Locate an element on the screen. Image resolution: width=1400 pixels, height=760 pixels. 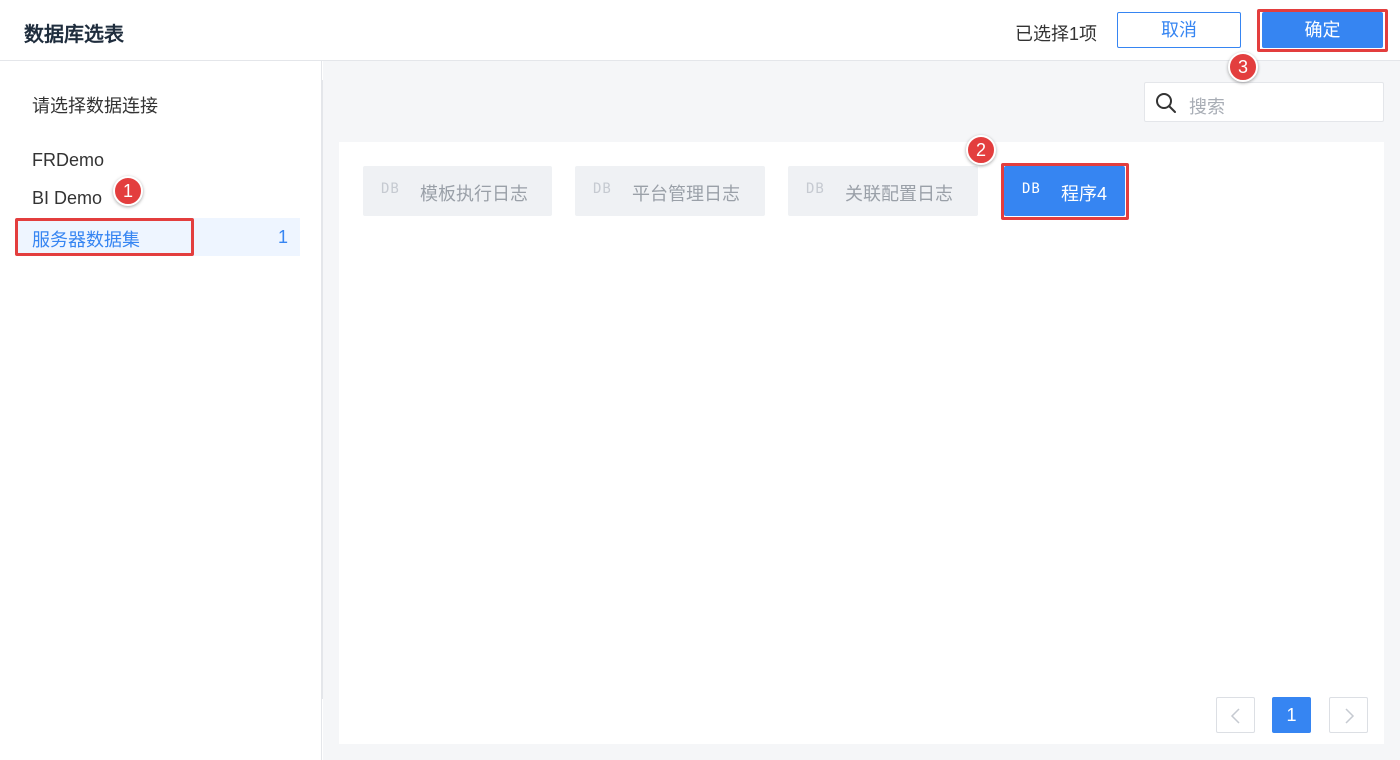
chevron-right-icon is located at coordinates (1350, 716).